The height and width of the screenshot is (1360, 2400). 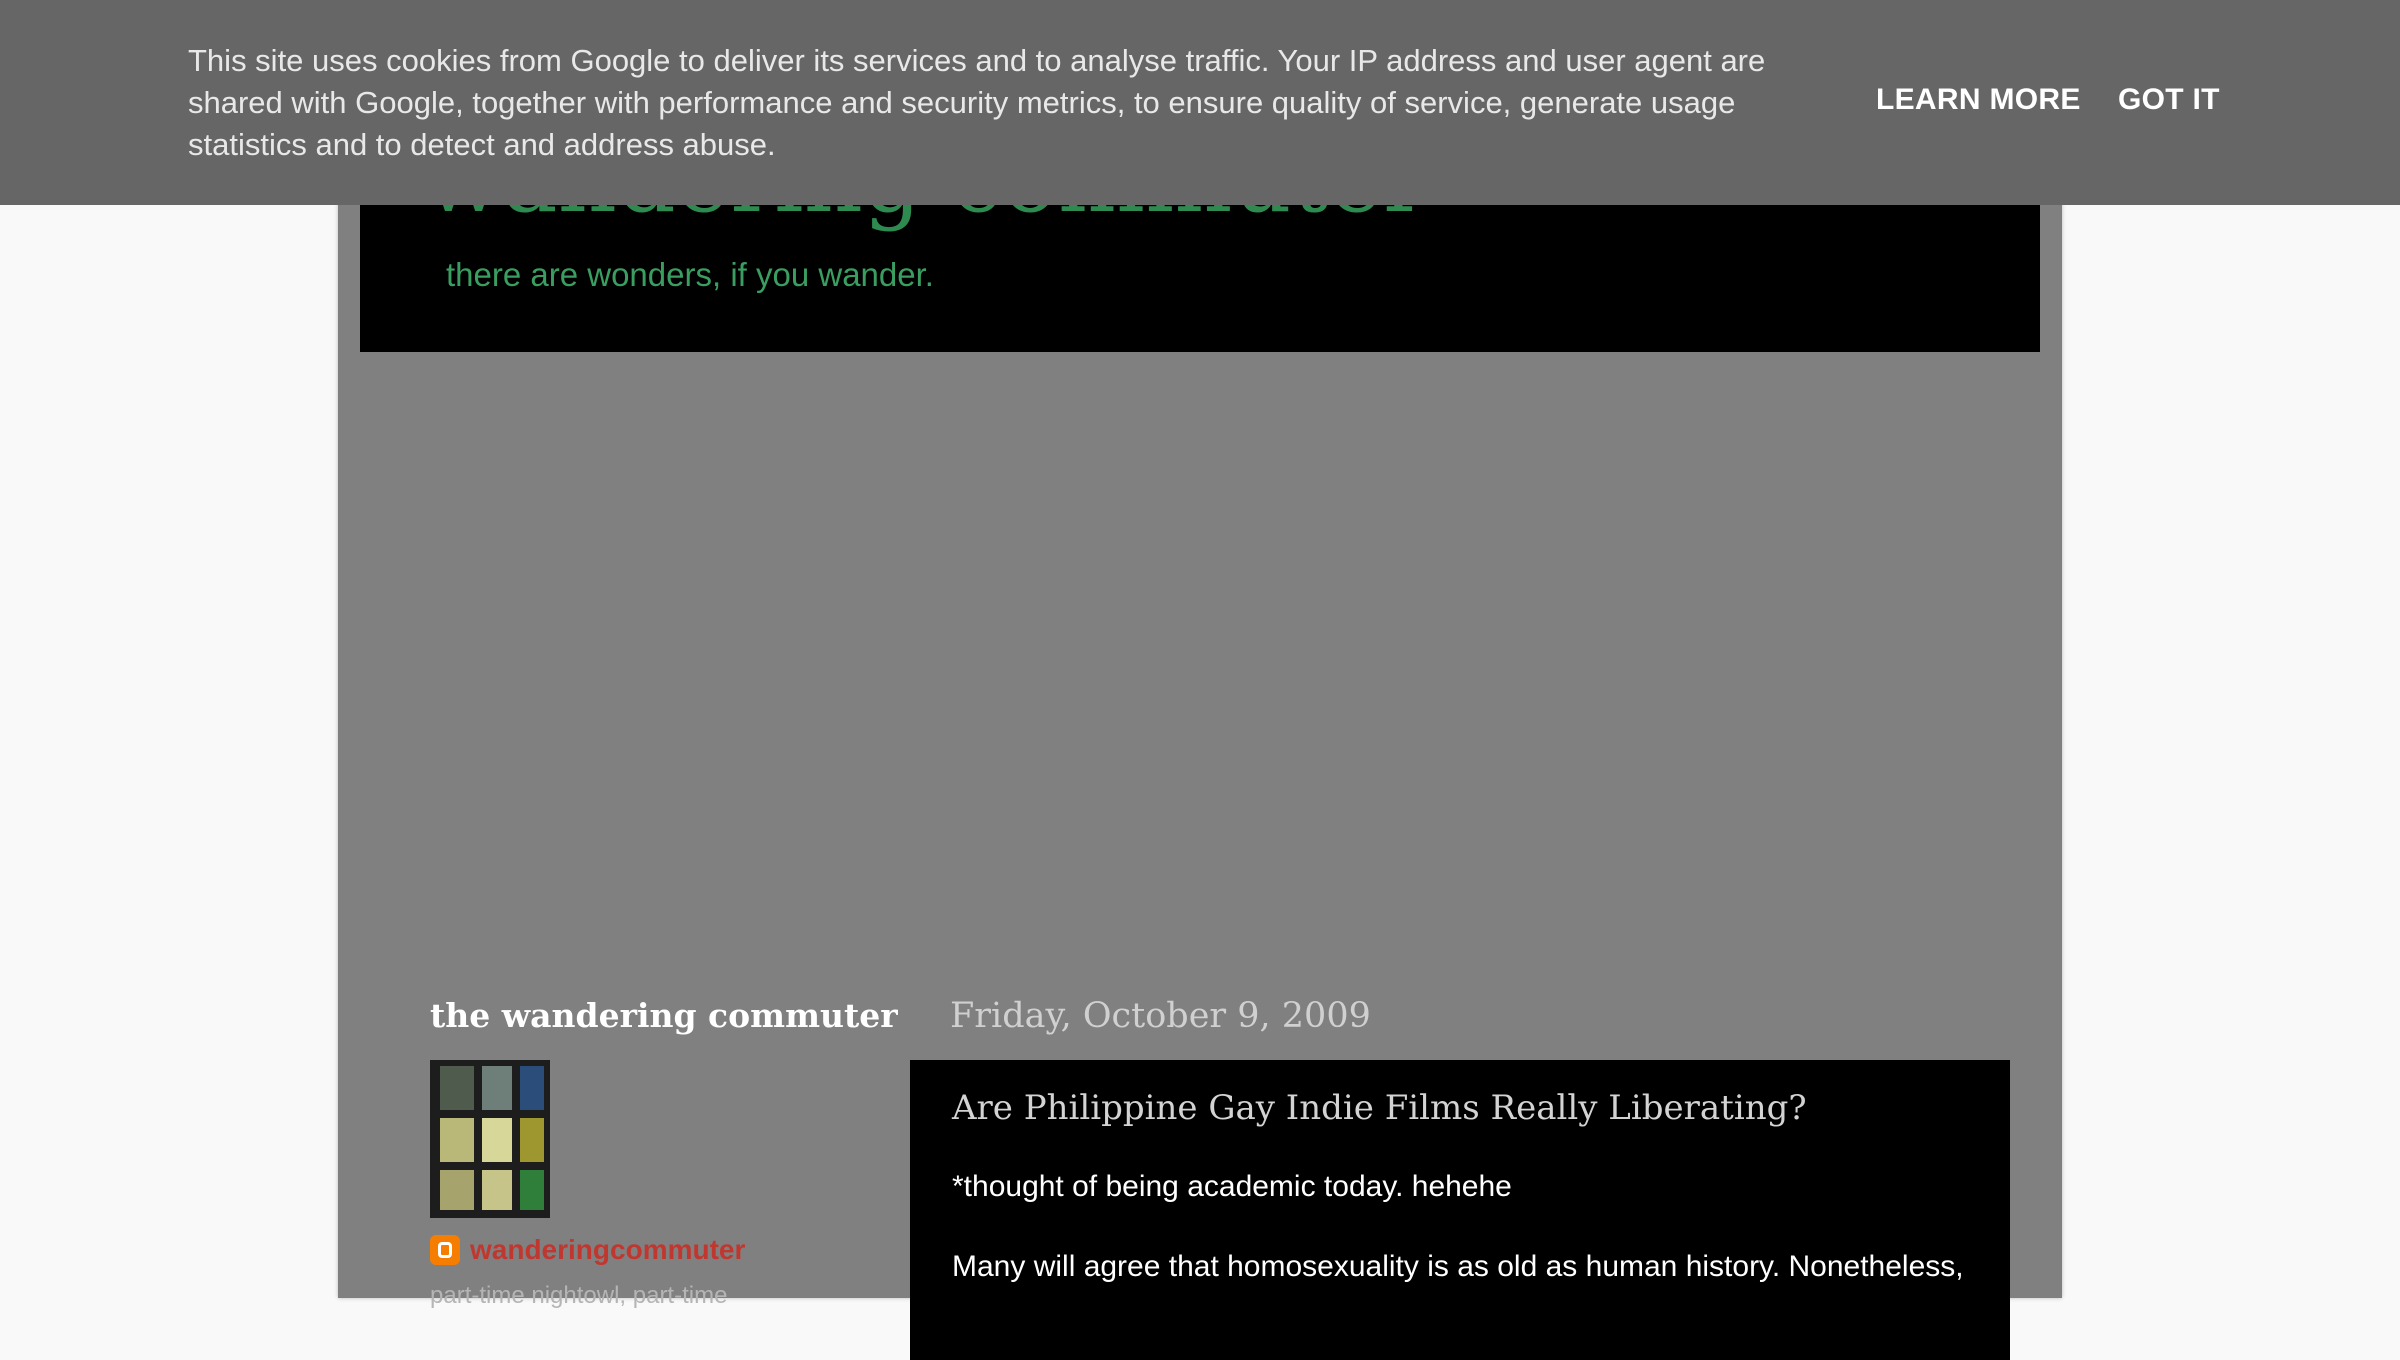 What do you see at coordinates (1160, 1016) in the screenshot?
I see `date-header: Friday, October 9, 2009` at bounding box center [1160, 1016].